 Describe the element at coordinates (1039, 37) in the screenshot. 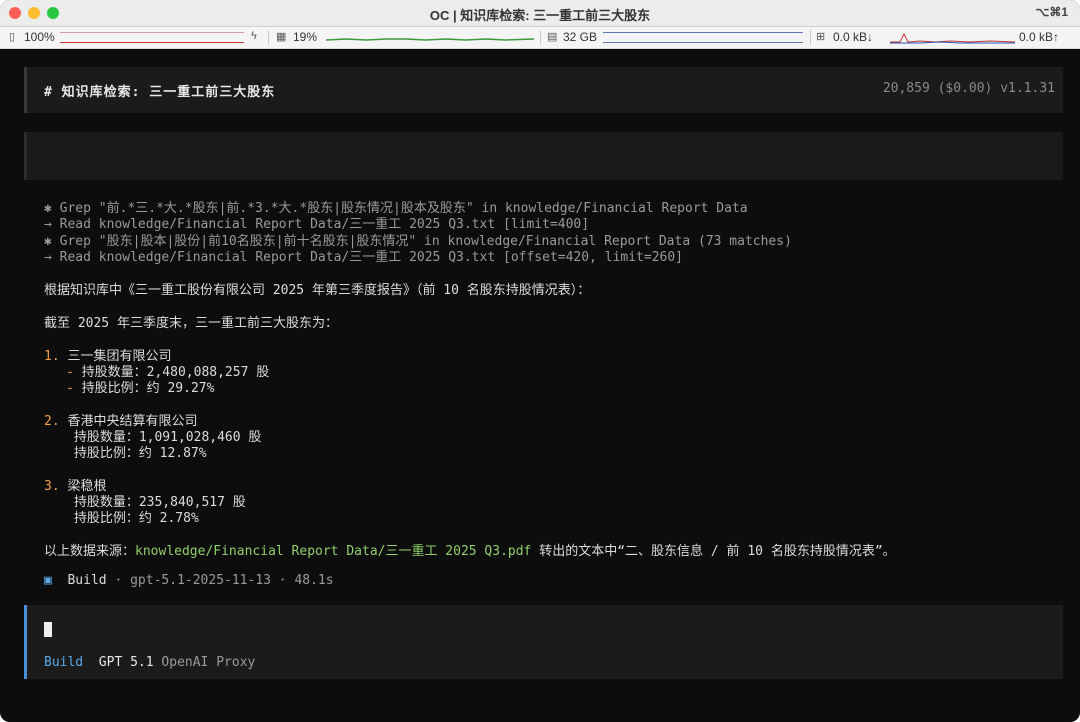

I see `net-upload: 0.0 kB↑` at that location.